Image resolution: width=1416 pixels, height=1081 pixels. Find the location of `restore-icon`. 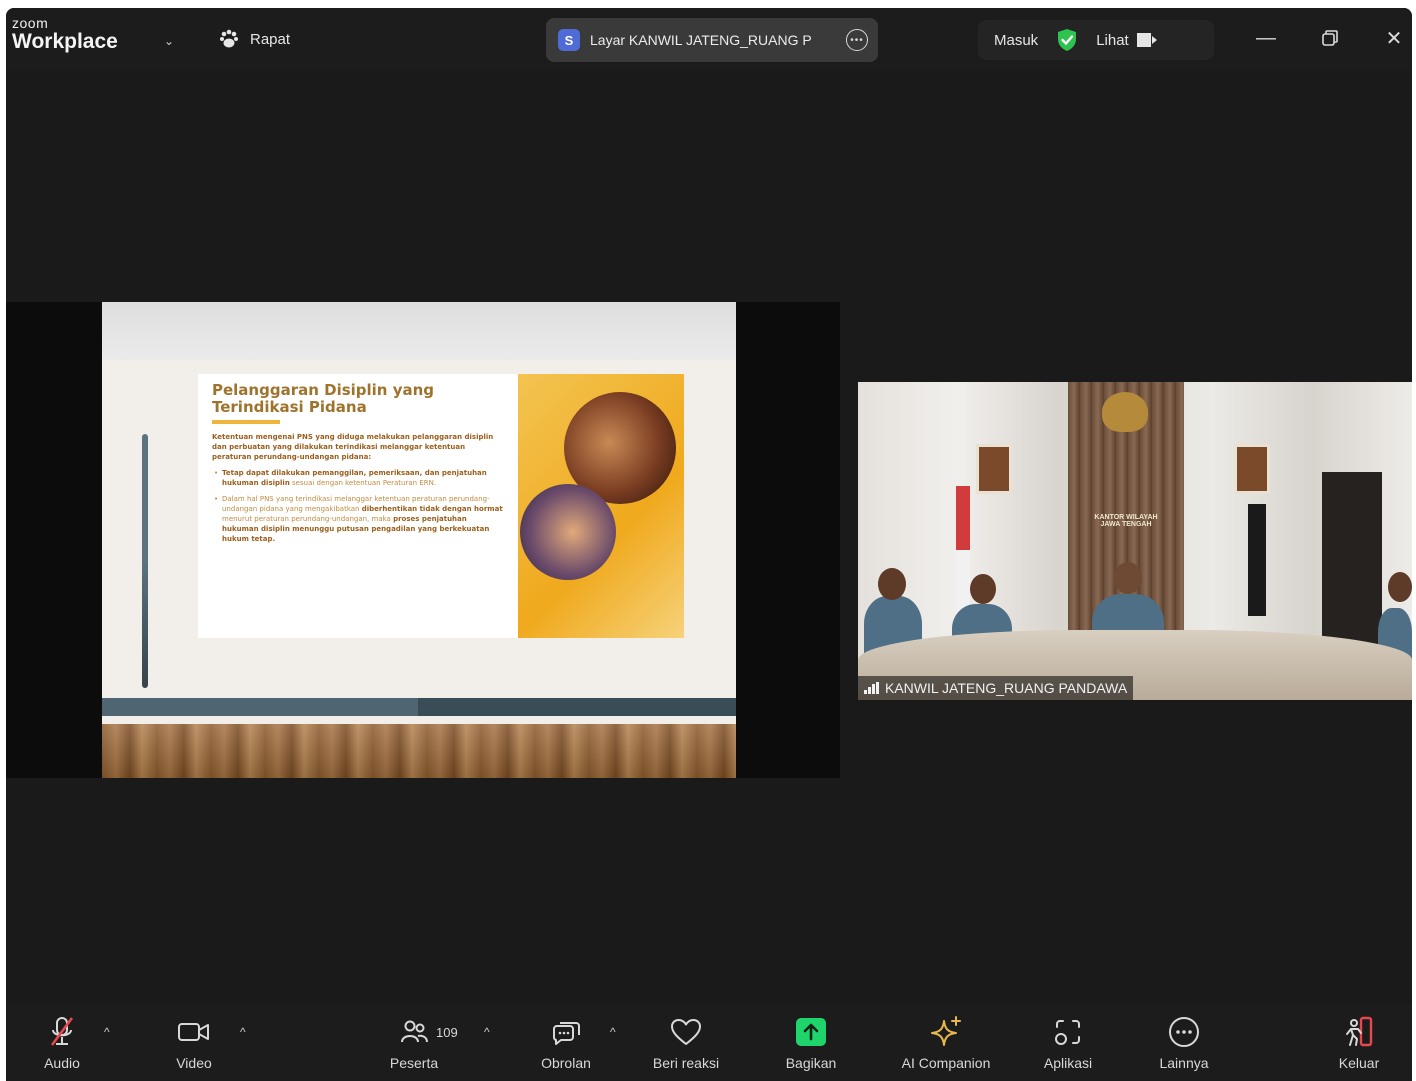

restore-icon is located at coordinates (1330, 38).